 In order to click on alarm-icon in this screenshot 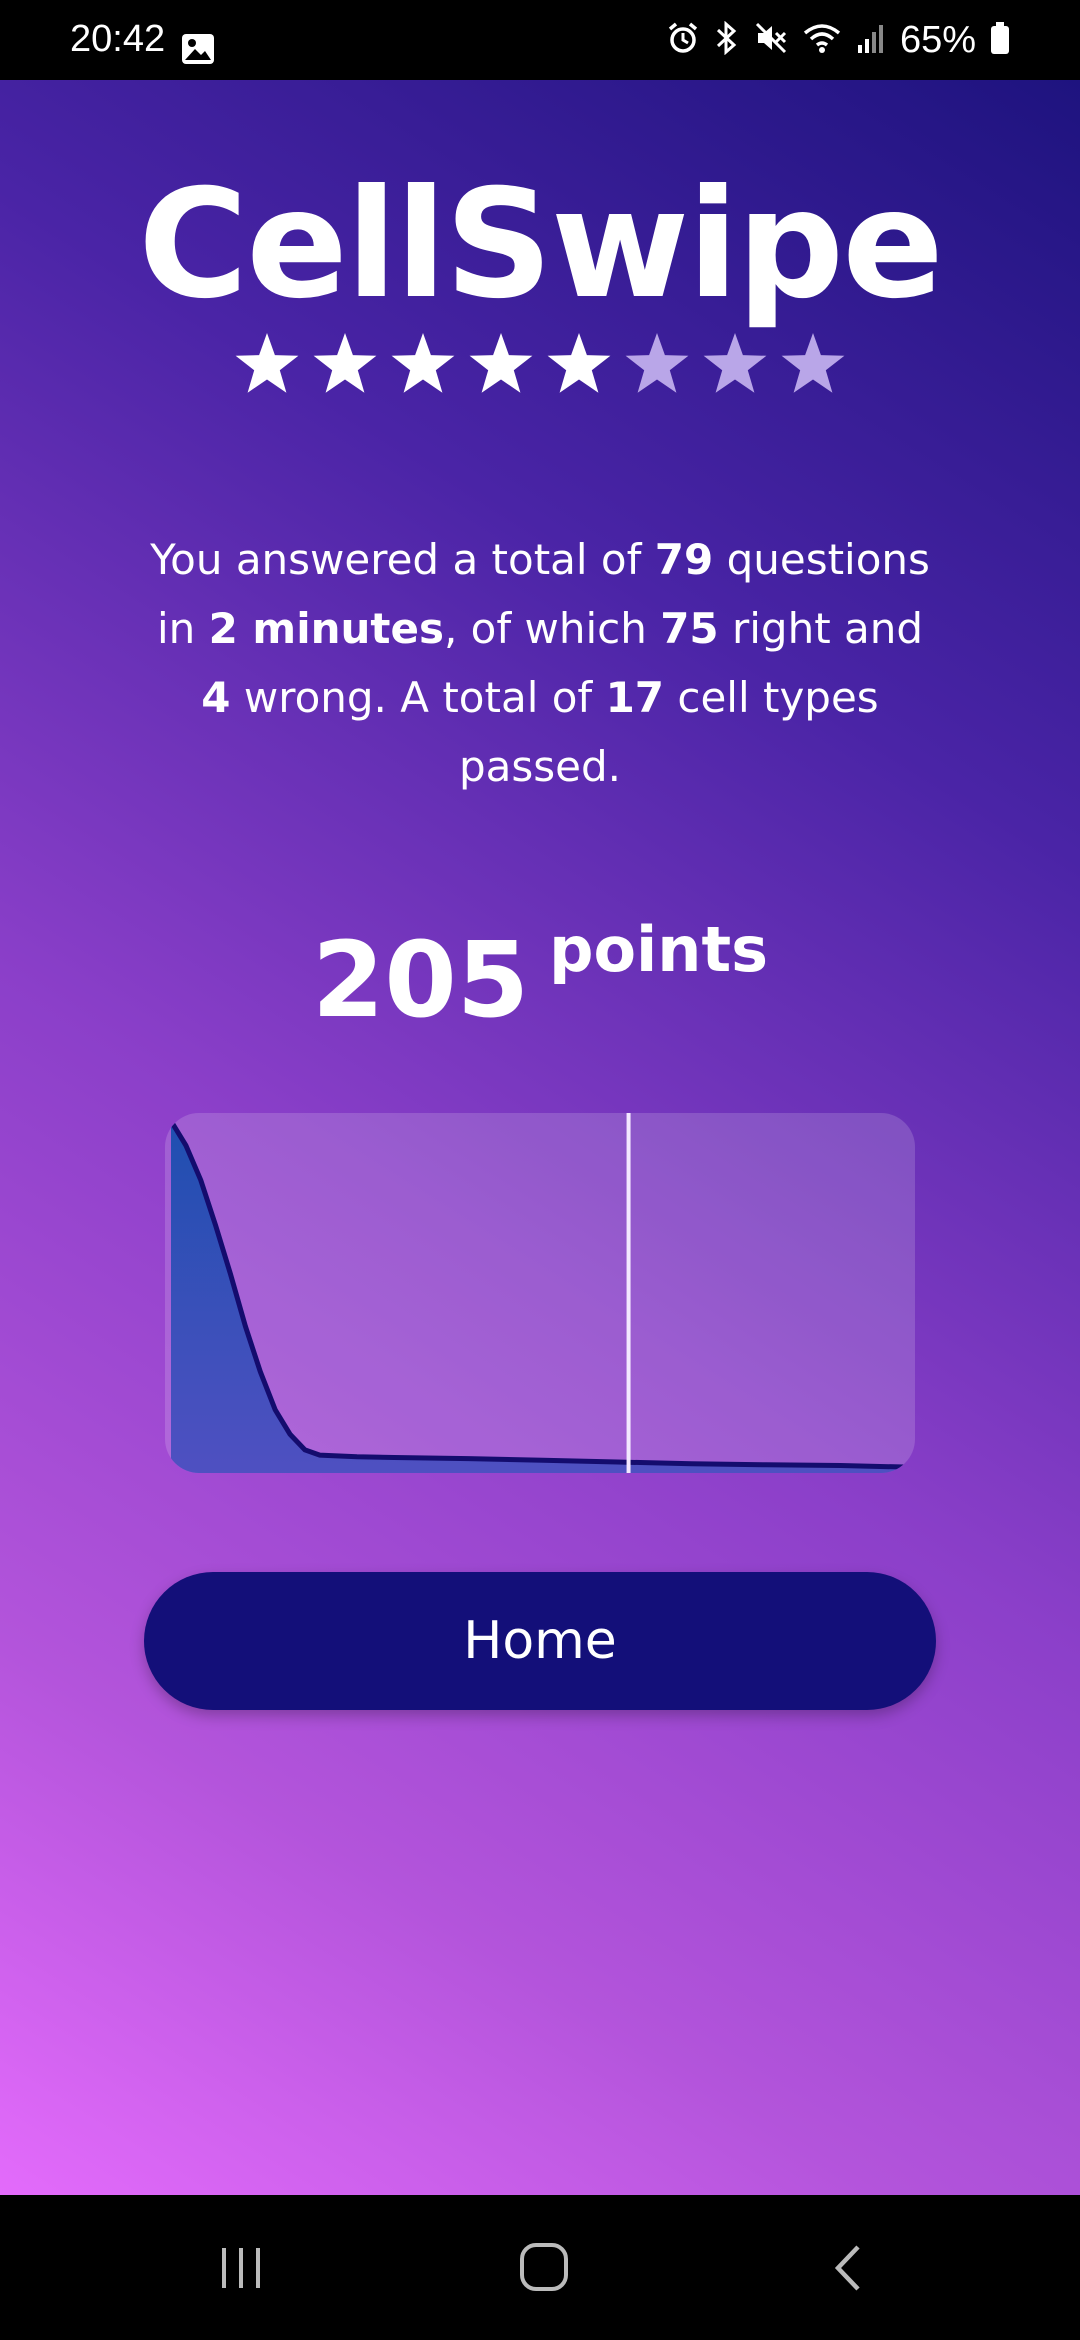, I will do `click(683, 40)`.